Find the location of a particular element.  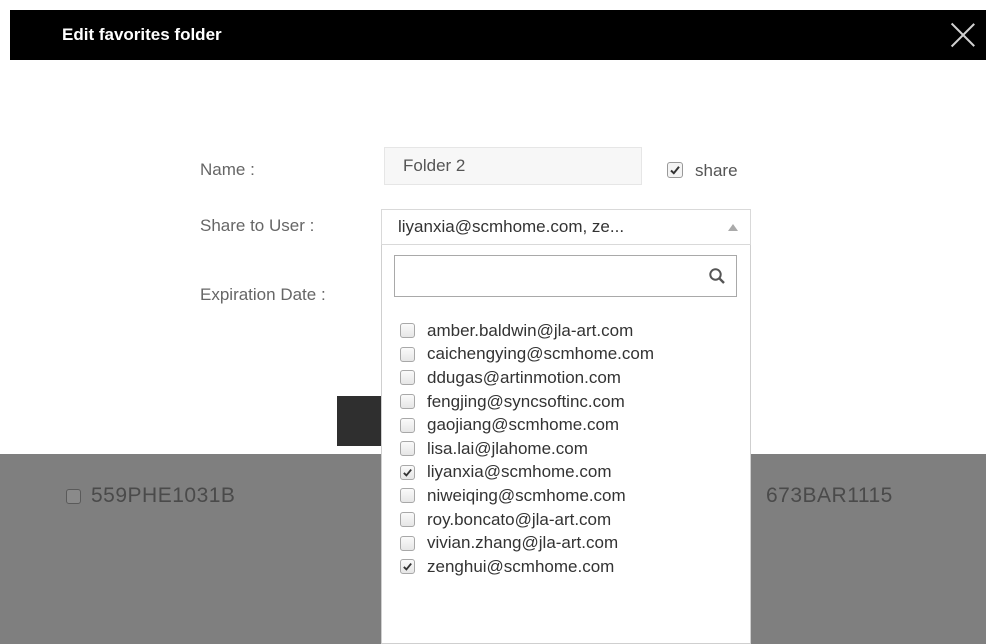

user-email: gaojiang@scmhome.com is located at coordinates (523, 425).